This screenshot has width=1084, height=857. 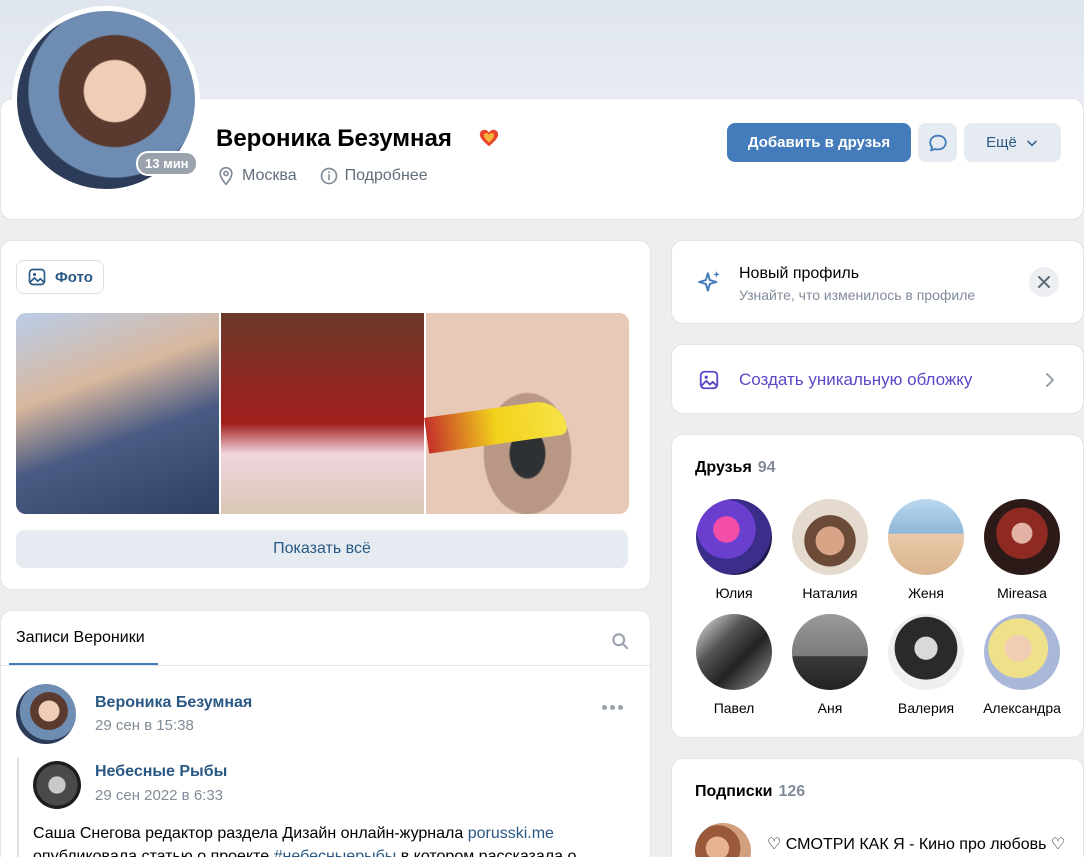 What do you see at coordinates (926, 593) in the screenshot?
I see `friend-name: Женя` at bounding box center [926, 593].